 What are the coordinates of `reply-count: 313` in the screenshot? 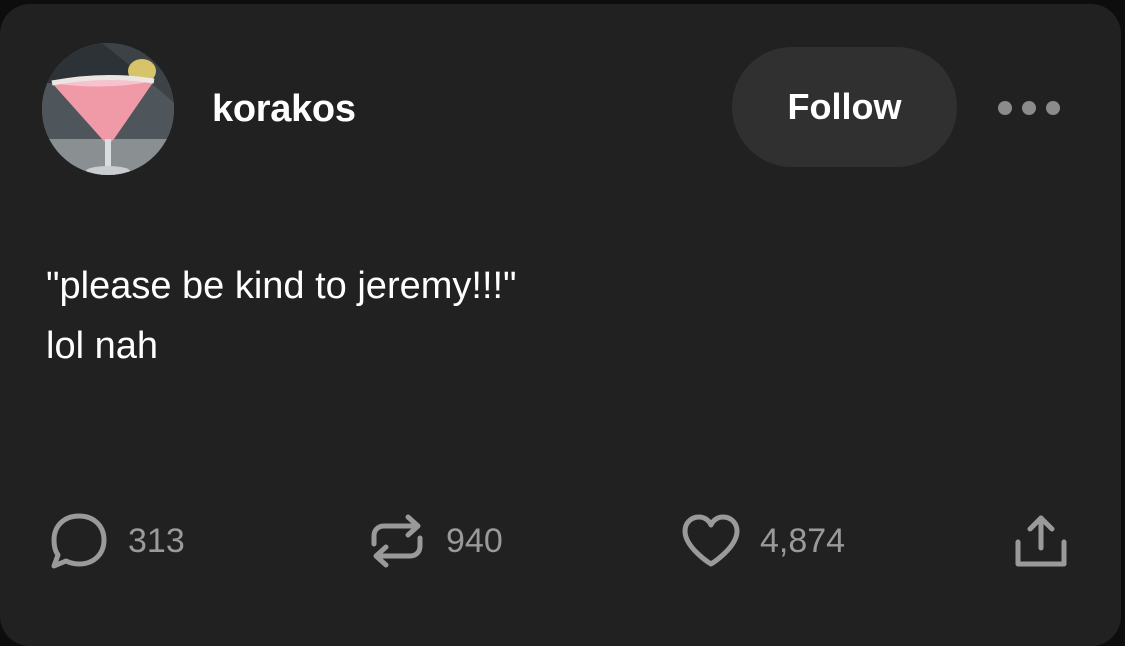 It's located at (156, 540).